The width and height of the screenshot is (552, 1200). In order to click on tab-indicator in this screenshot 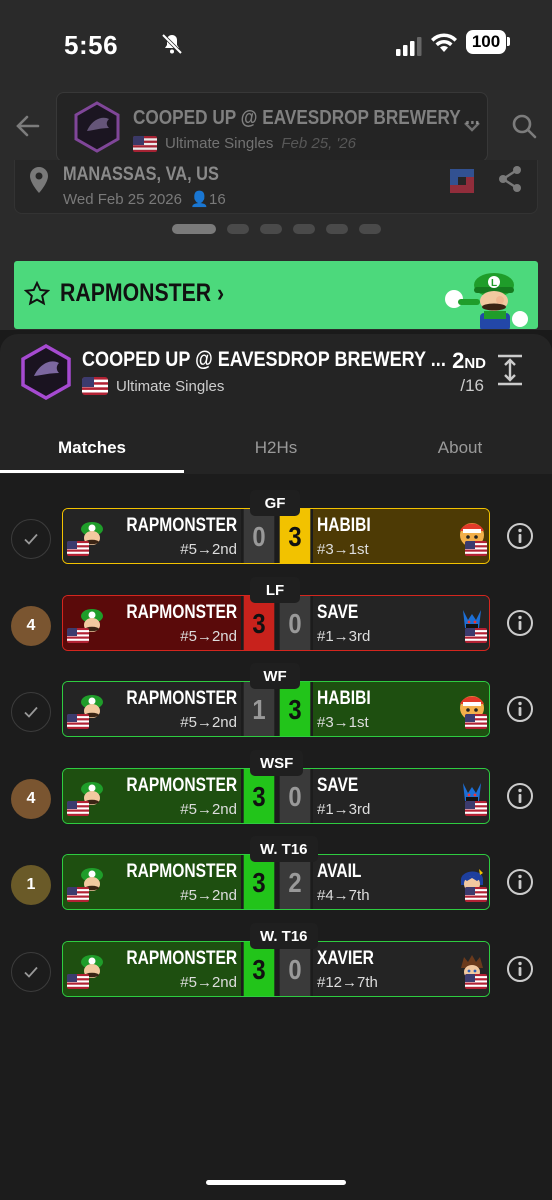, I will do `click(92, 471)`.